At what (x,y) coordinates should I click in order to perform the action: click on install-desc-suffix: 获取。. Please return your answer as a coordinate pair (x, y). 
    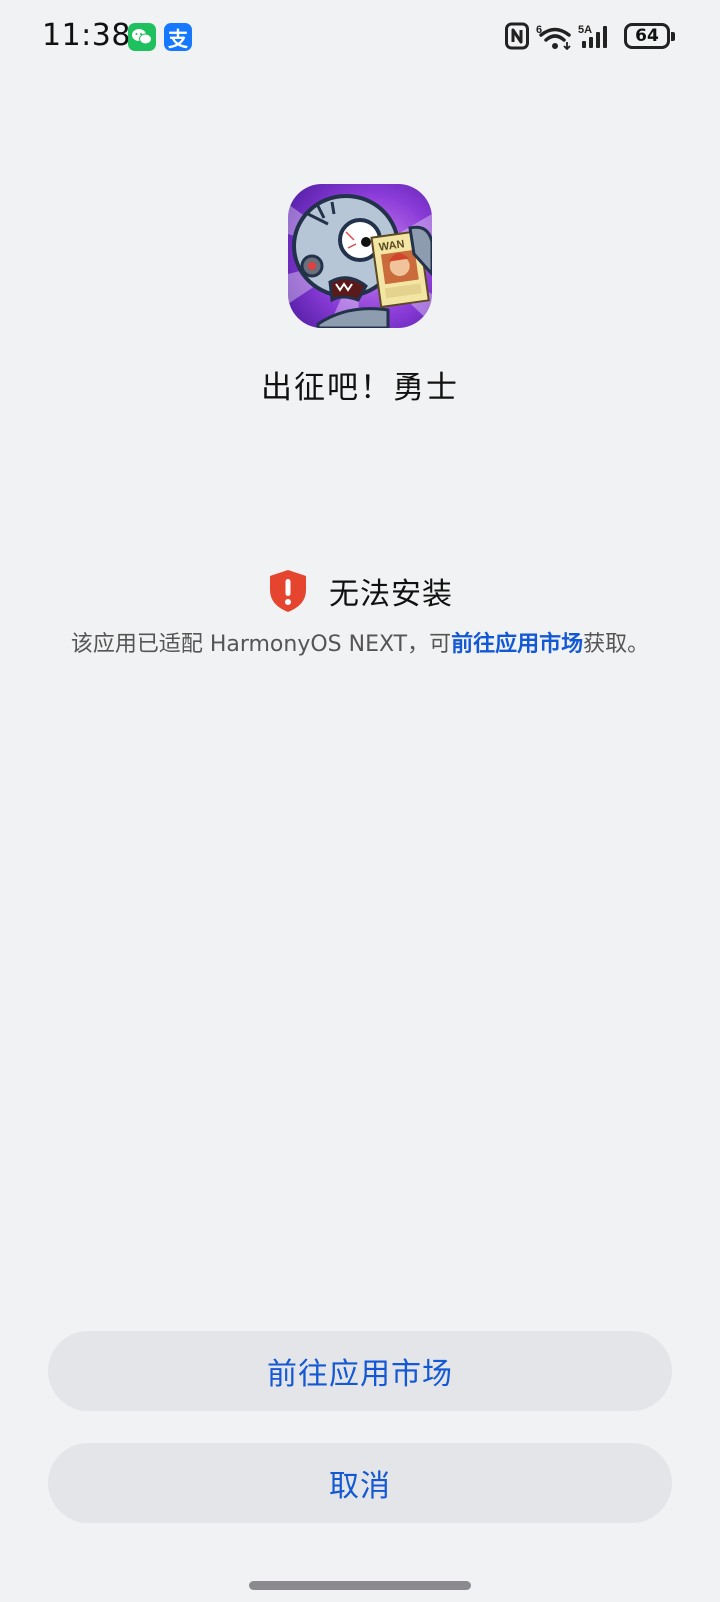
    Looking at the image, I should click on (616, 644).